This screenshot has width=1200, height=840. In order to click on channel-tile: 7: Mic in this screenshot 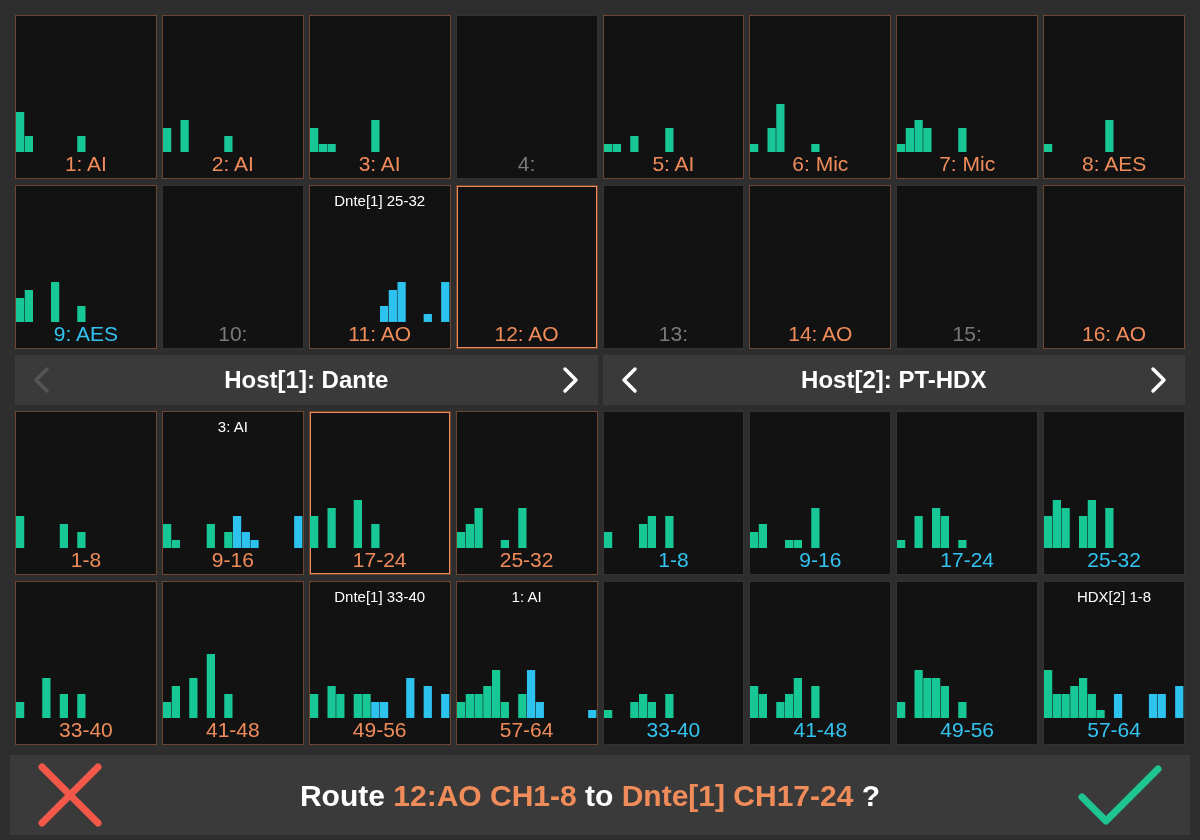, I will do `click(967, 97)`.